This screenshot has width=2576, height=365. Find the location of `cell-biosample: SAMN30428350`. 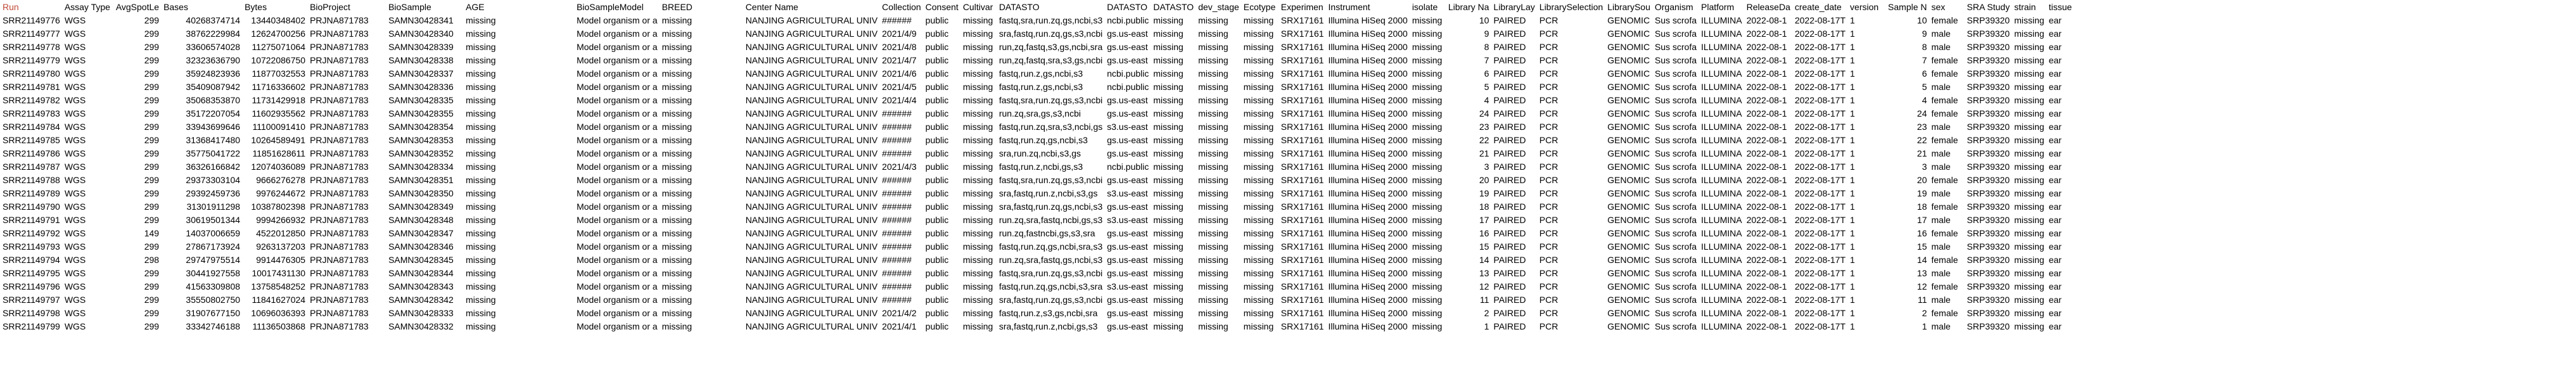

cell-biosample: SAMN30428350 is located at coordinates (425, 193).